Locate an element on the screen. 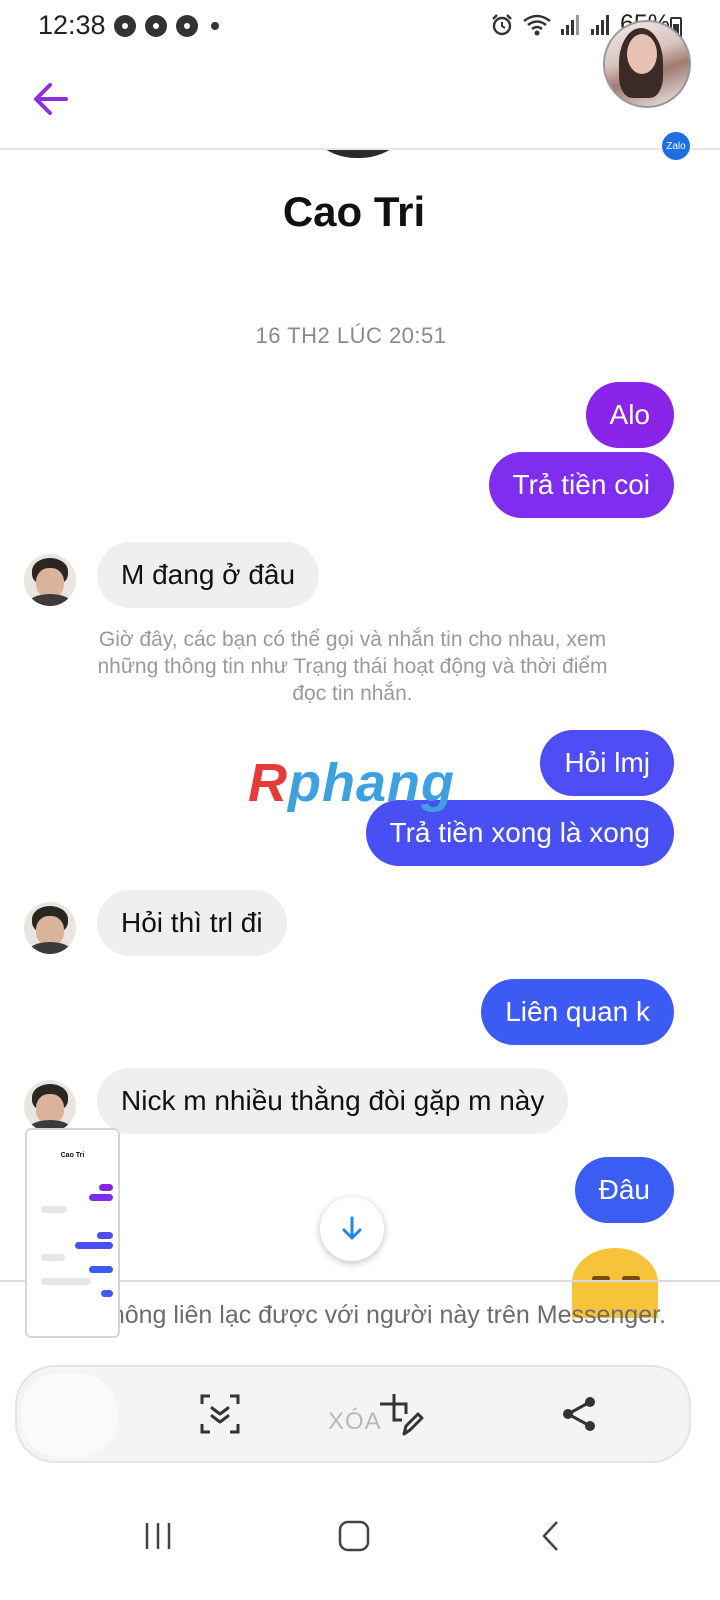 This screenshot has width=720, height=1600. watermark-logo: Rphang is located at coordinates (351, 783).